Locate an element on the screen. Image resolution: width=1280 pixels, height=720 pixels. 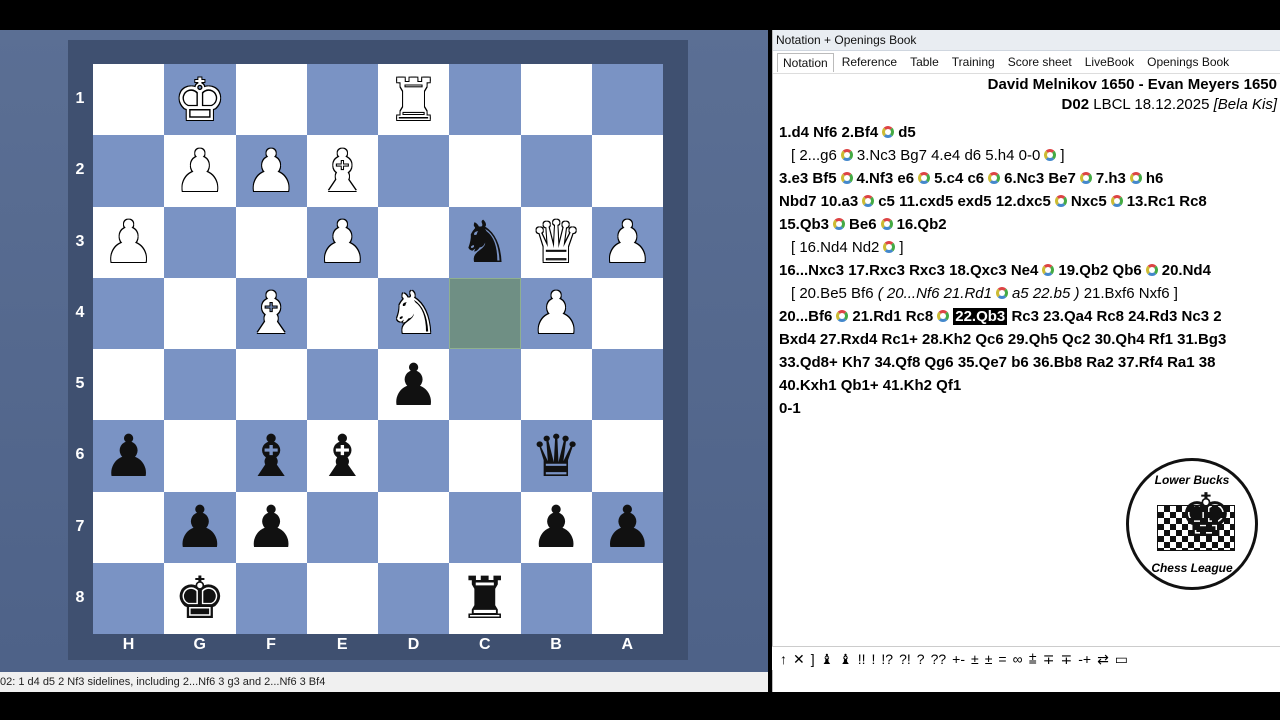
move-text: c5 11.cxd5 exd5 12.dxc5 is located at coordinates (964, 201).